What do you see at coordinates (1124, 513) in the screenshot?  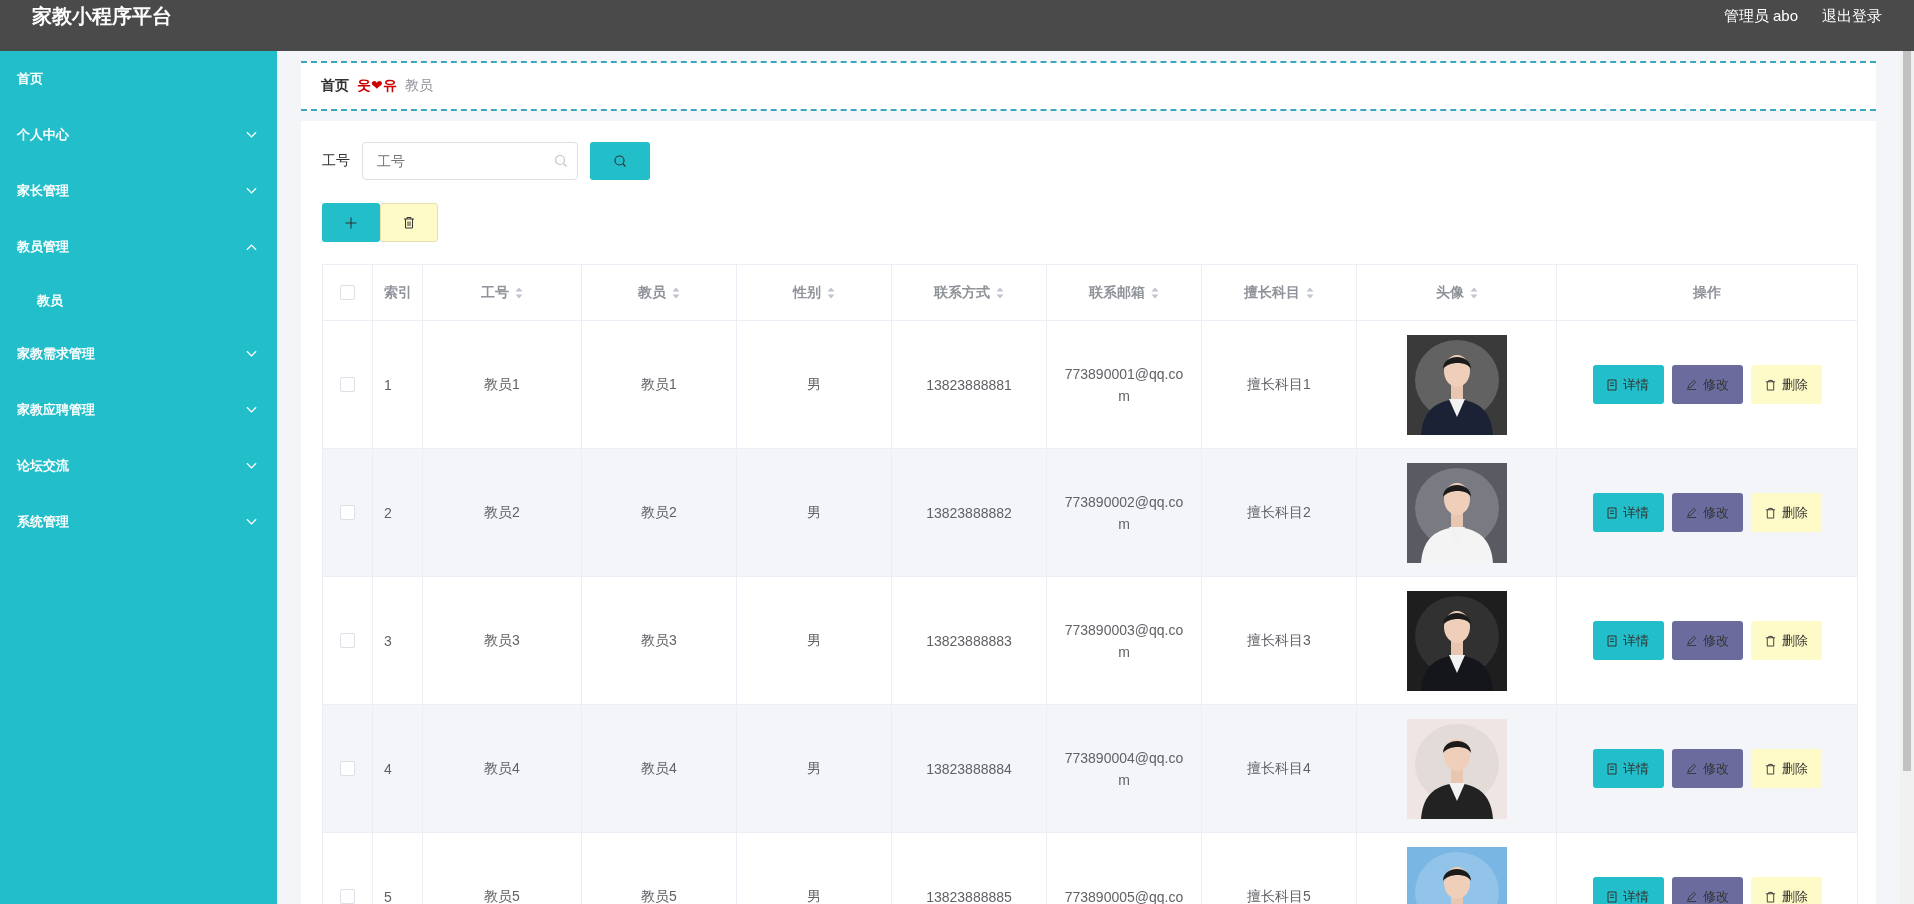 I see `table-cell-text: 773890002@qq.com` at bounding box center [1124, 513].